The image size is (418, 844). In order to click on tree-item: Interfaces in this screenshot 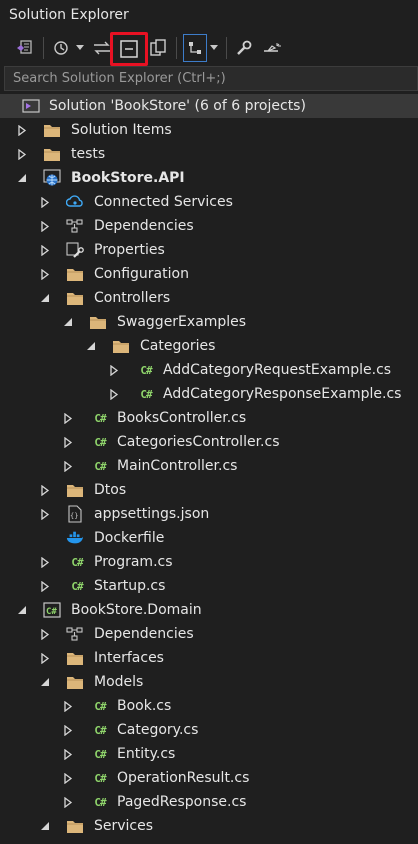, I will do `click(209, 658)`.